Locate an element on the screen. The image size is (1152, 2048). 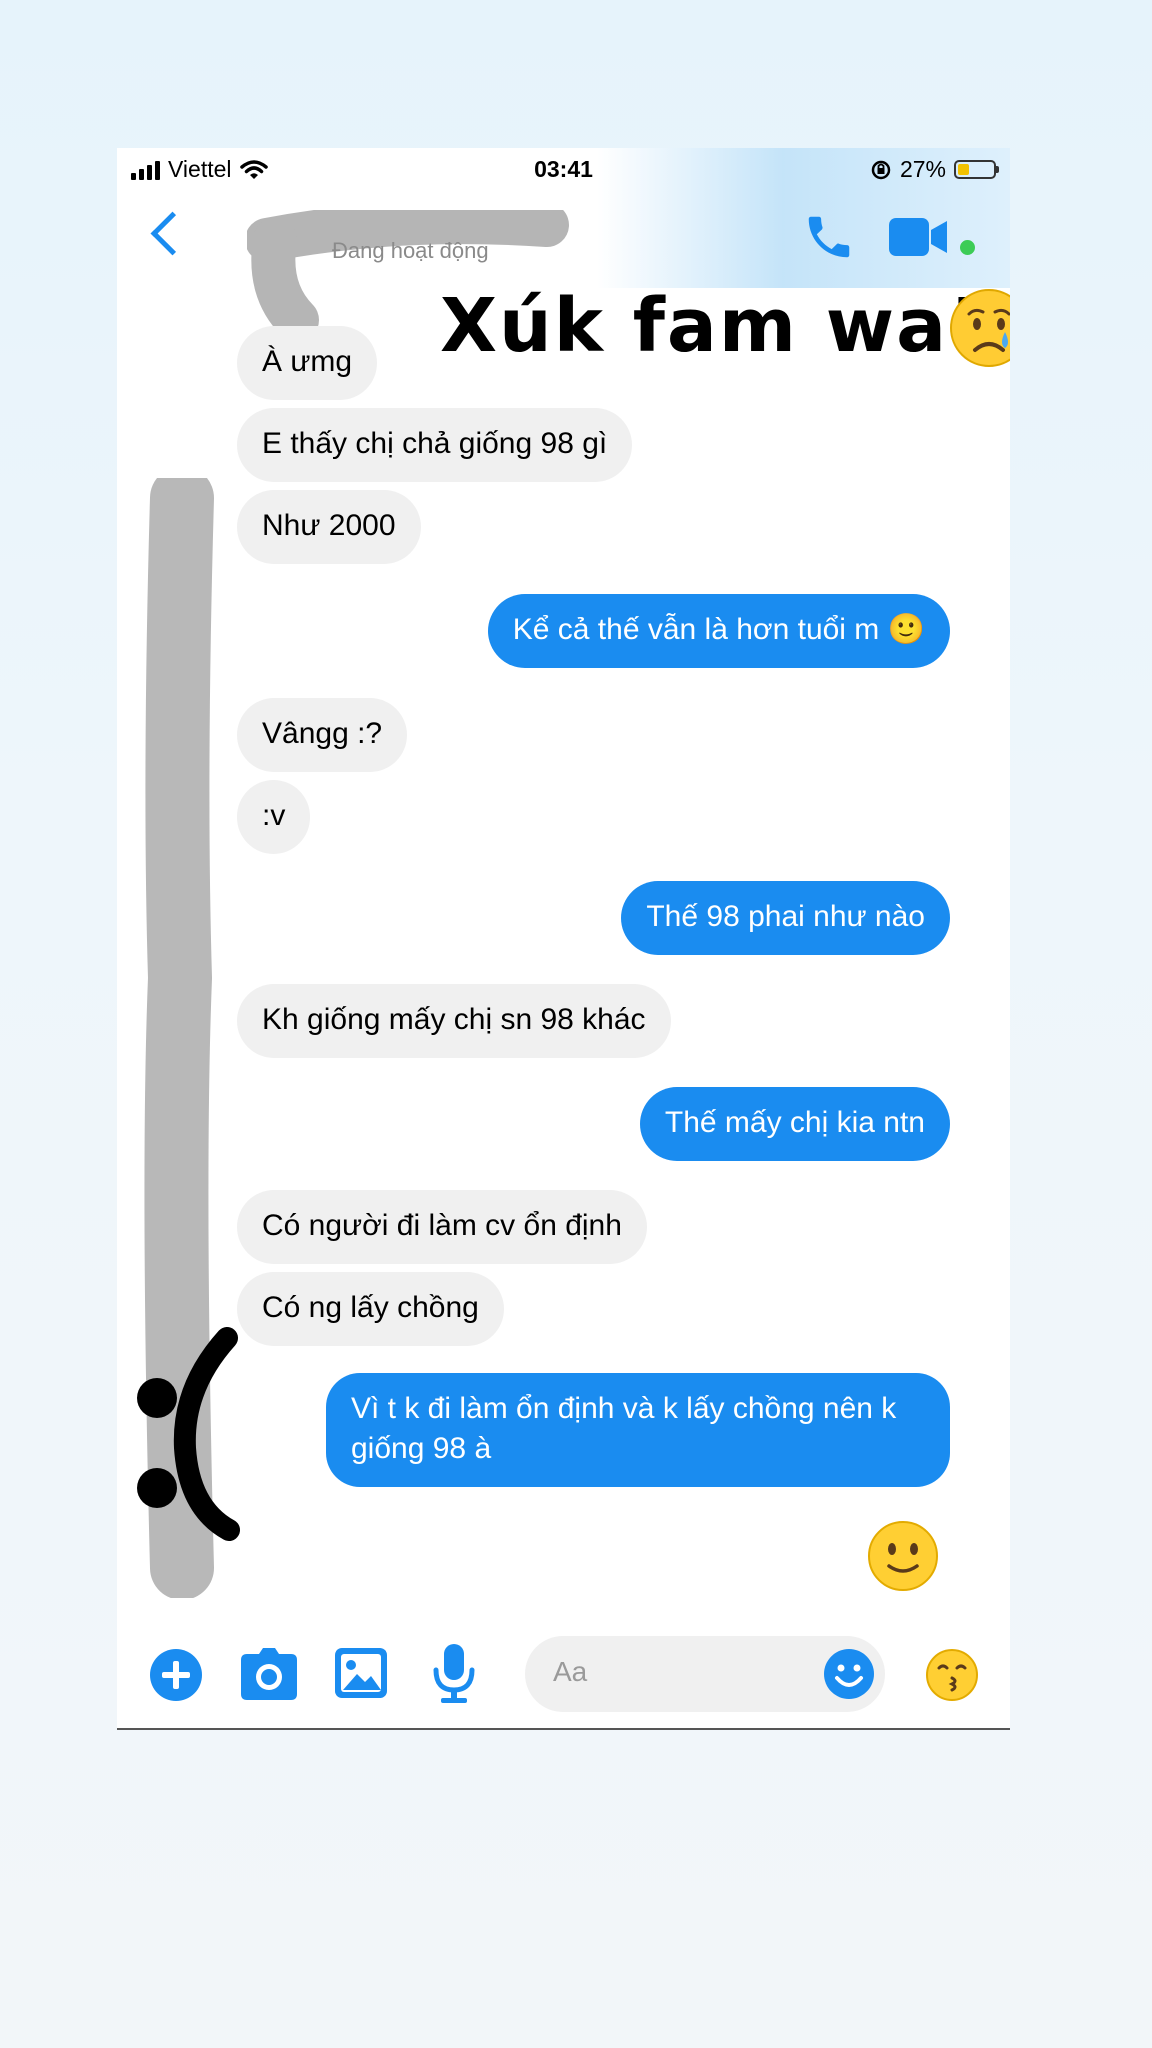
active-status: Đang hoạt động is located at coordinates (410, 250).